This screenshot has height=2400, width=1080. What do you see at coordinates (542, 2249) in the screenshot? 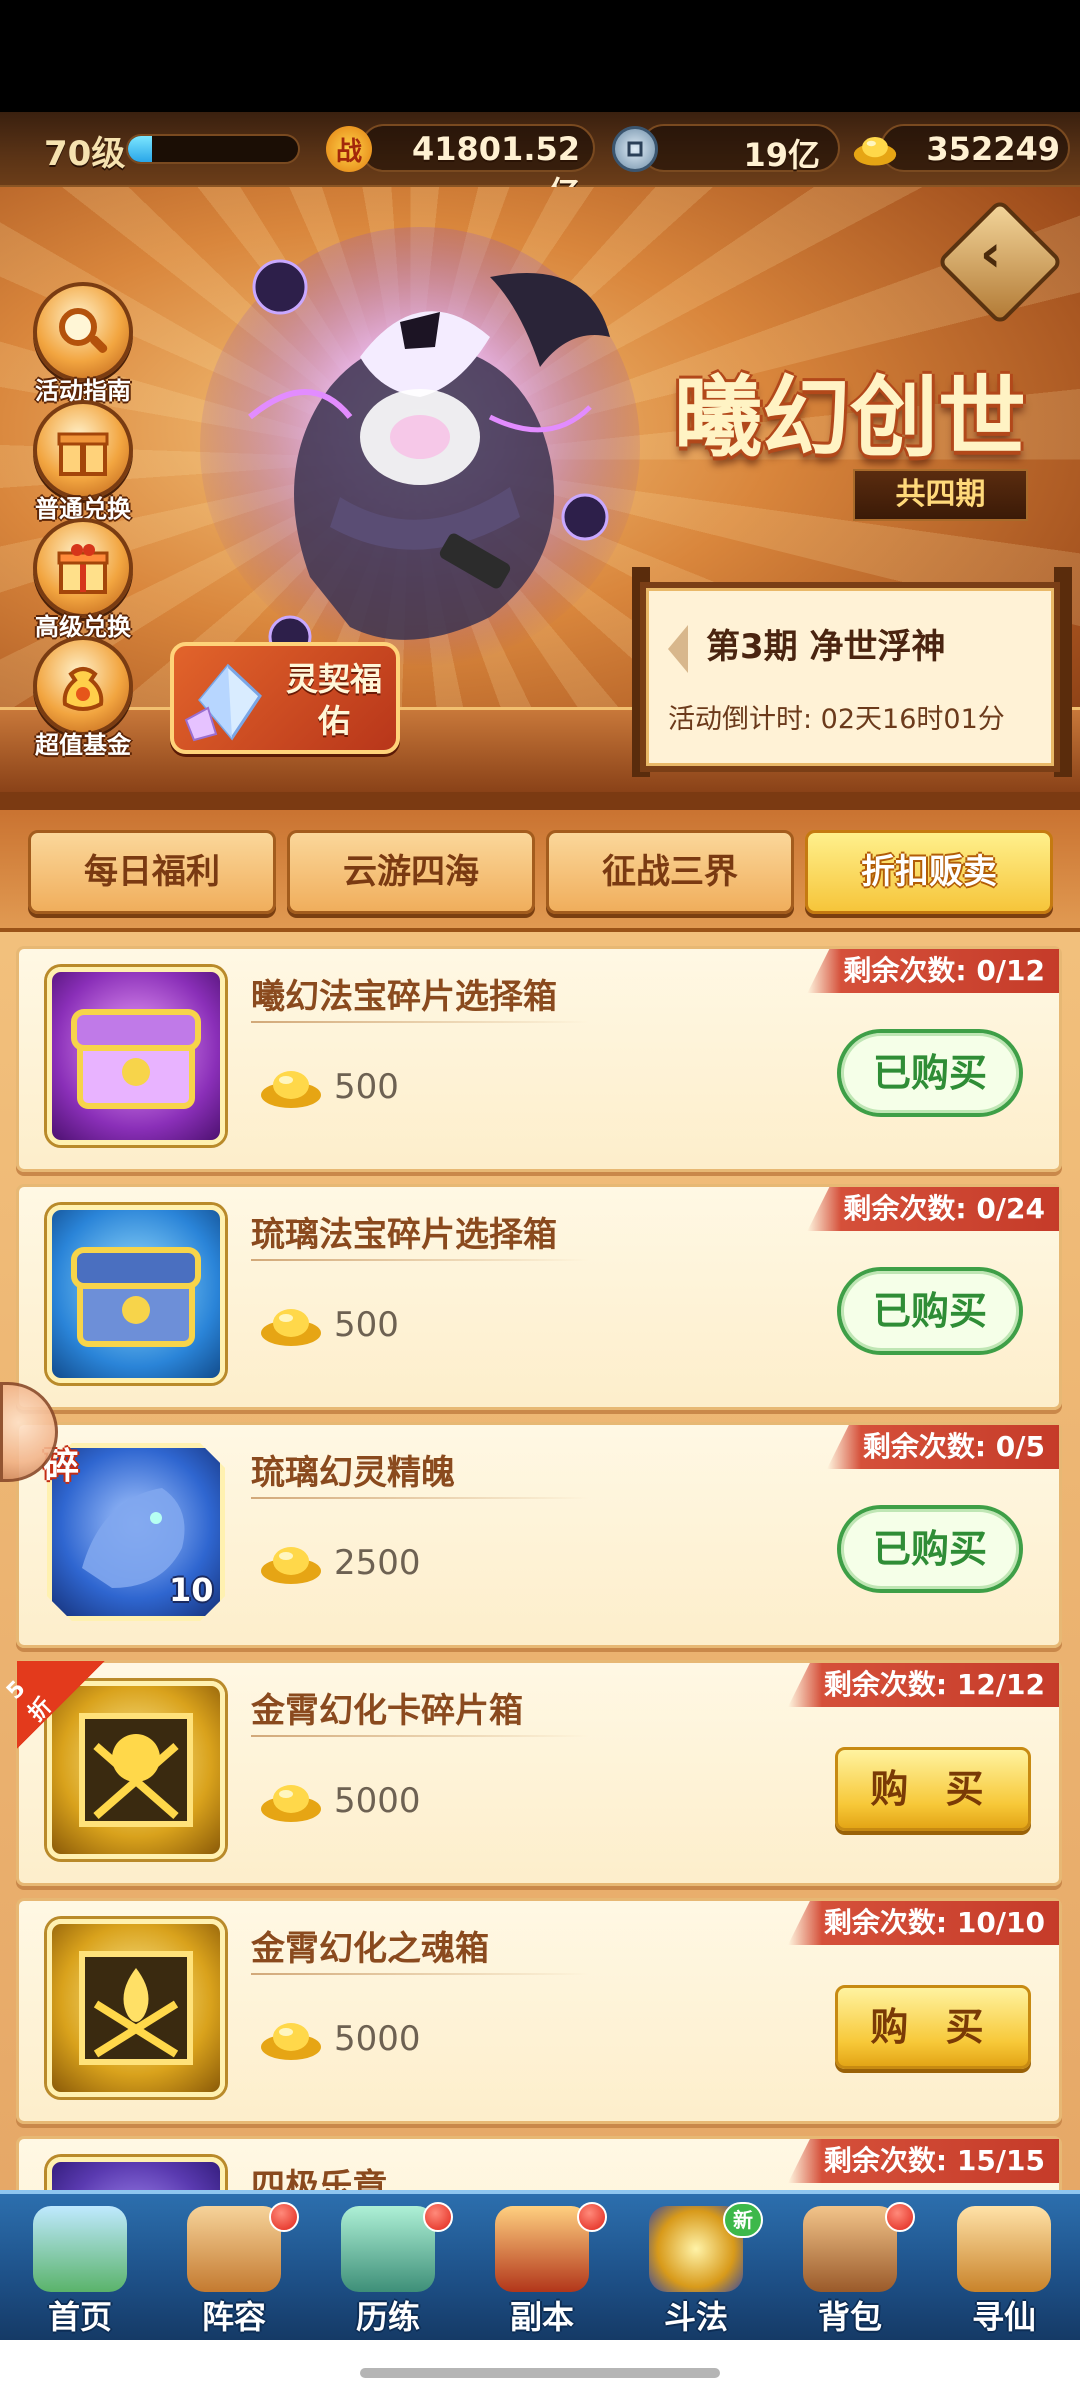
I see `dungeon-gate-icon` at bounding box center [542, 2249].